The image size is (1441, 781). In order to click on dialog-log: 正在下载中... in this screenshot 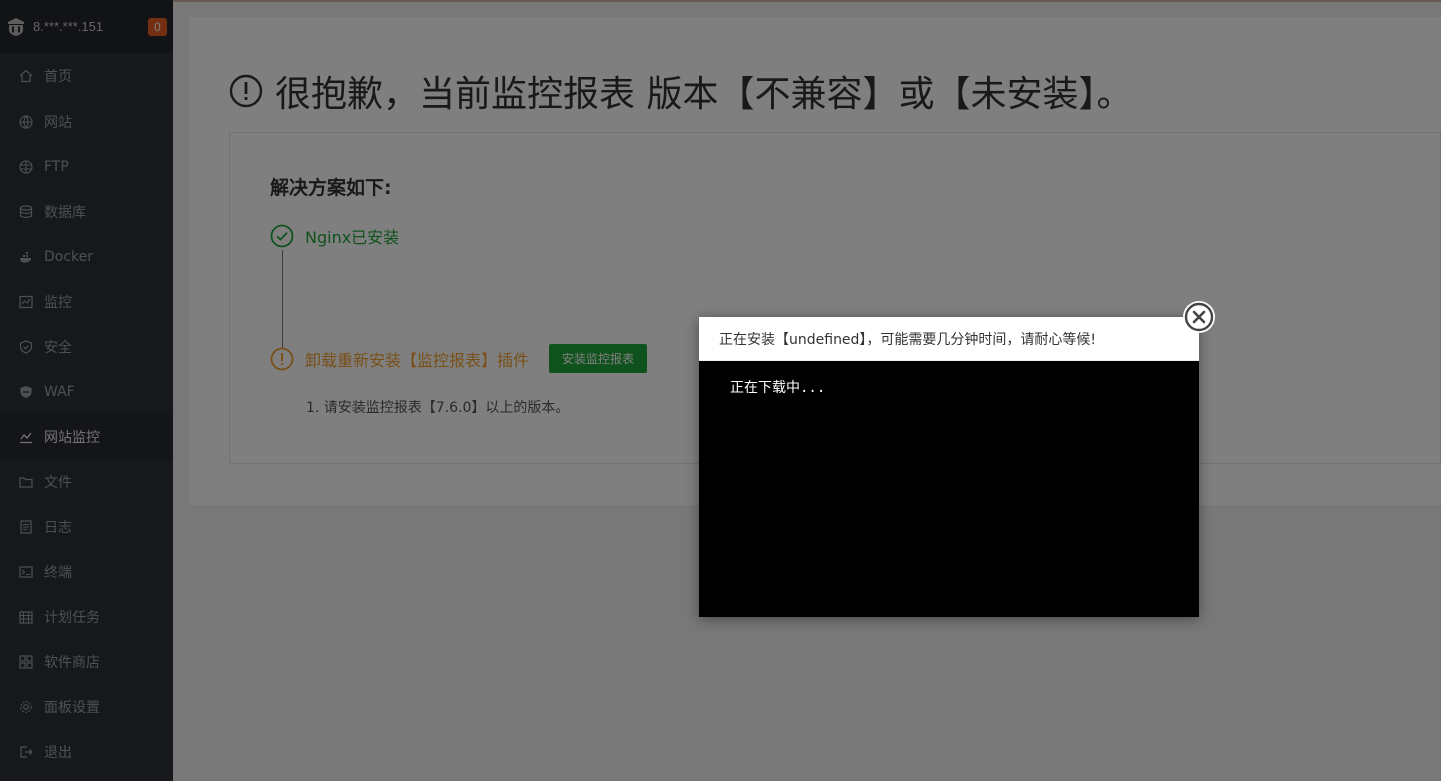, I will do `click(778, 388)`.